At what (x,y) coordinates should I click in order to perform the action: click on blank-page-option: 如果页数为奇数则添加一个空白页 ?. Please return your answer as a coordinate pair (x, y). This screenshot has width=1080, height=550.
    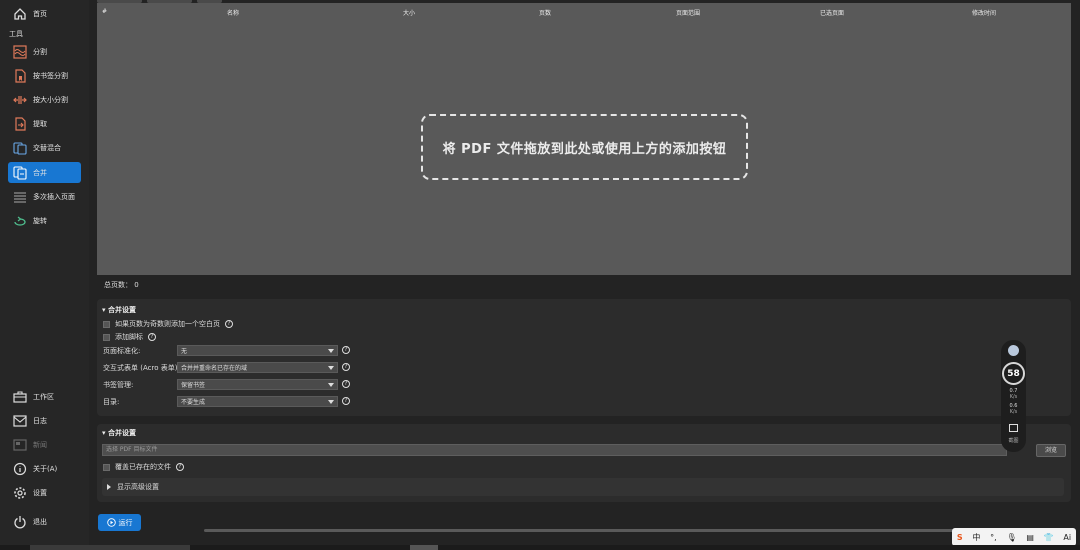
    Looking at the image, I should click on (168, 324).